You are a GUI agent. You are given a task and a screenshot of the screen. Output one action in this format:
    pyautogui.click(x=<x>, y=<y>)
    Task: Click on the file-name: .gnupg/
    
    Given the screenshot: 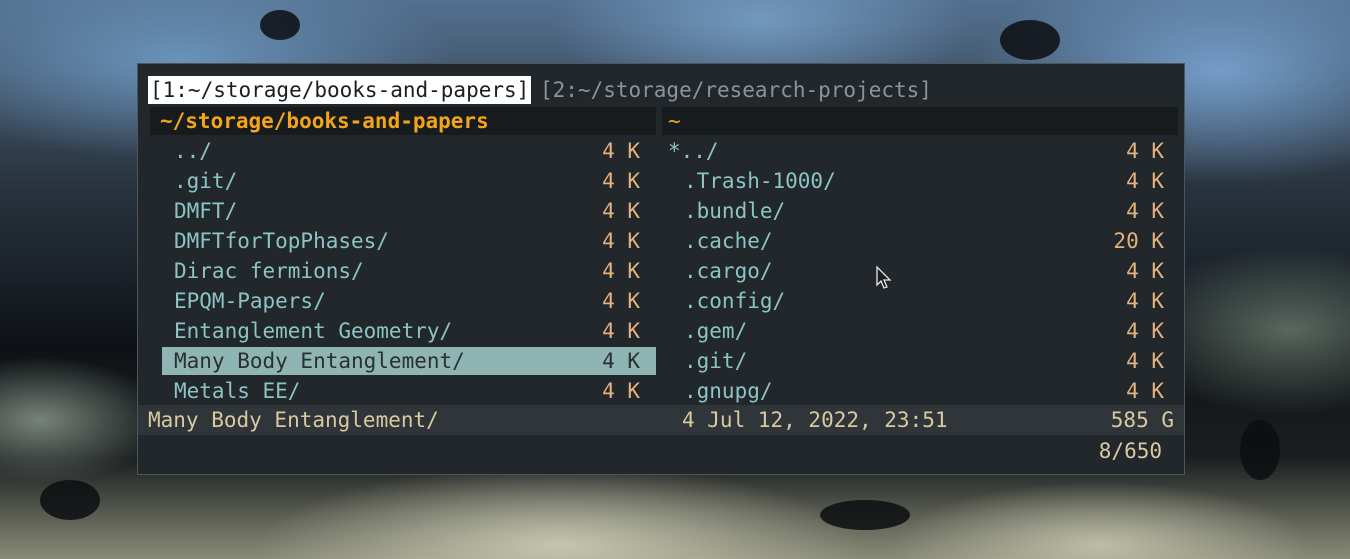 What is the action you would take?
    pyautogui.click(x=728, y=391)
    